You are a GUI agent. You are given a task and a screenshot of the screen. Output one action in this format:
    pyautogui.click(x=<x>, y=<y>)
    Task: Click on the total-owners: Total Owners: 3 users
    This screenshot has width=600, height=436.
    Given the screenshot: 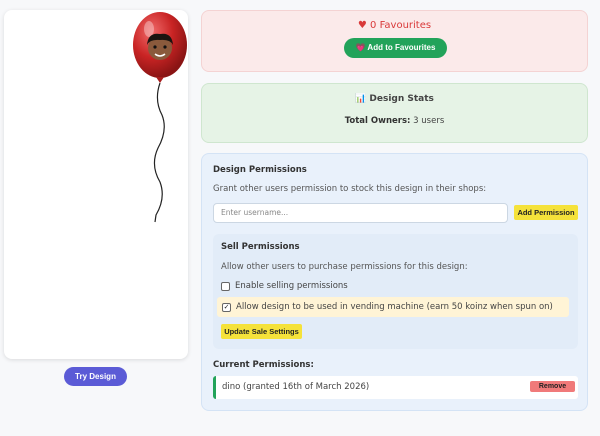 What is the action you would take?
    pyautogui.click(x=394, y=121)
    